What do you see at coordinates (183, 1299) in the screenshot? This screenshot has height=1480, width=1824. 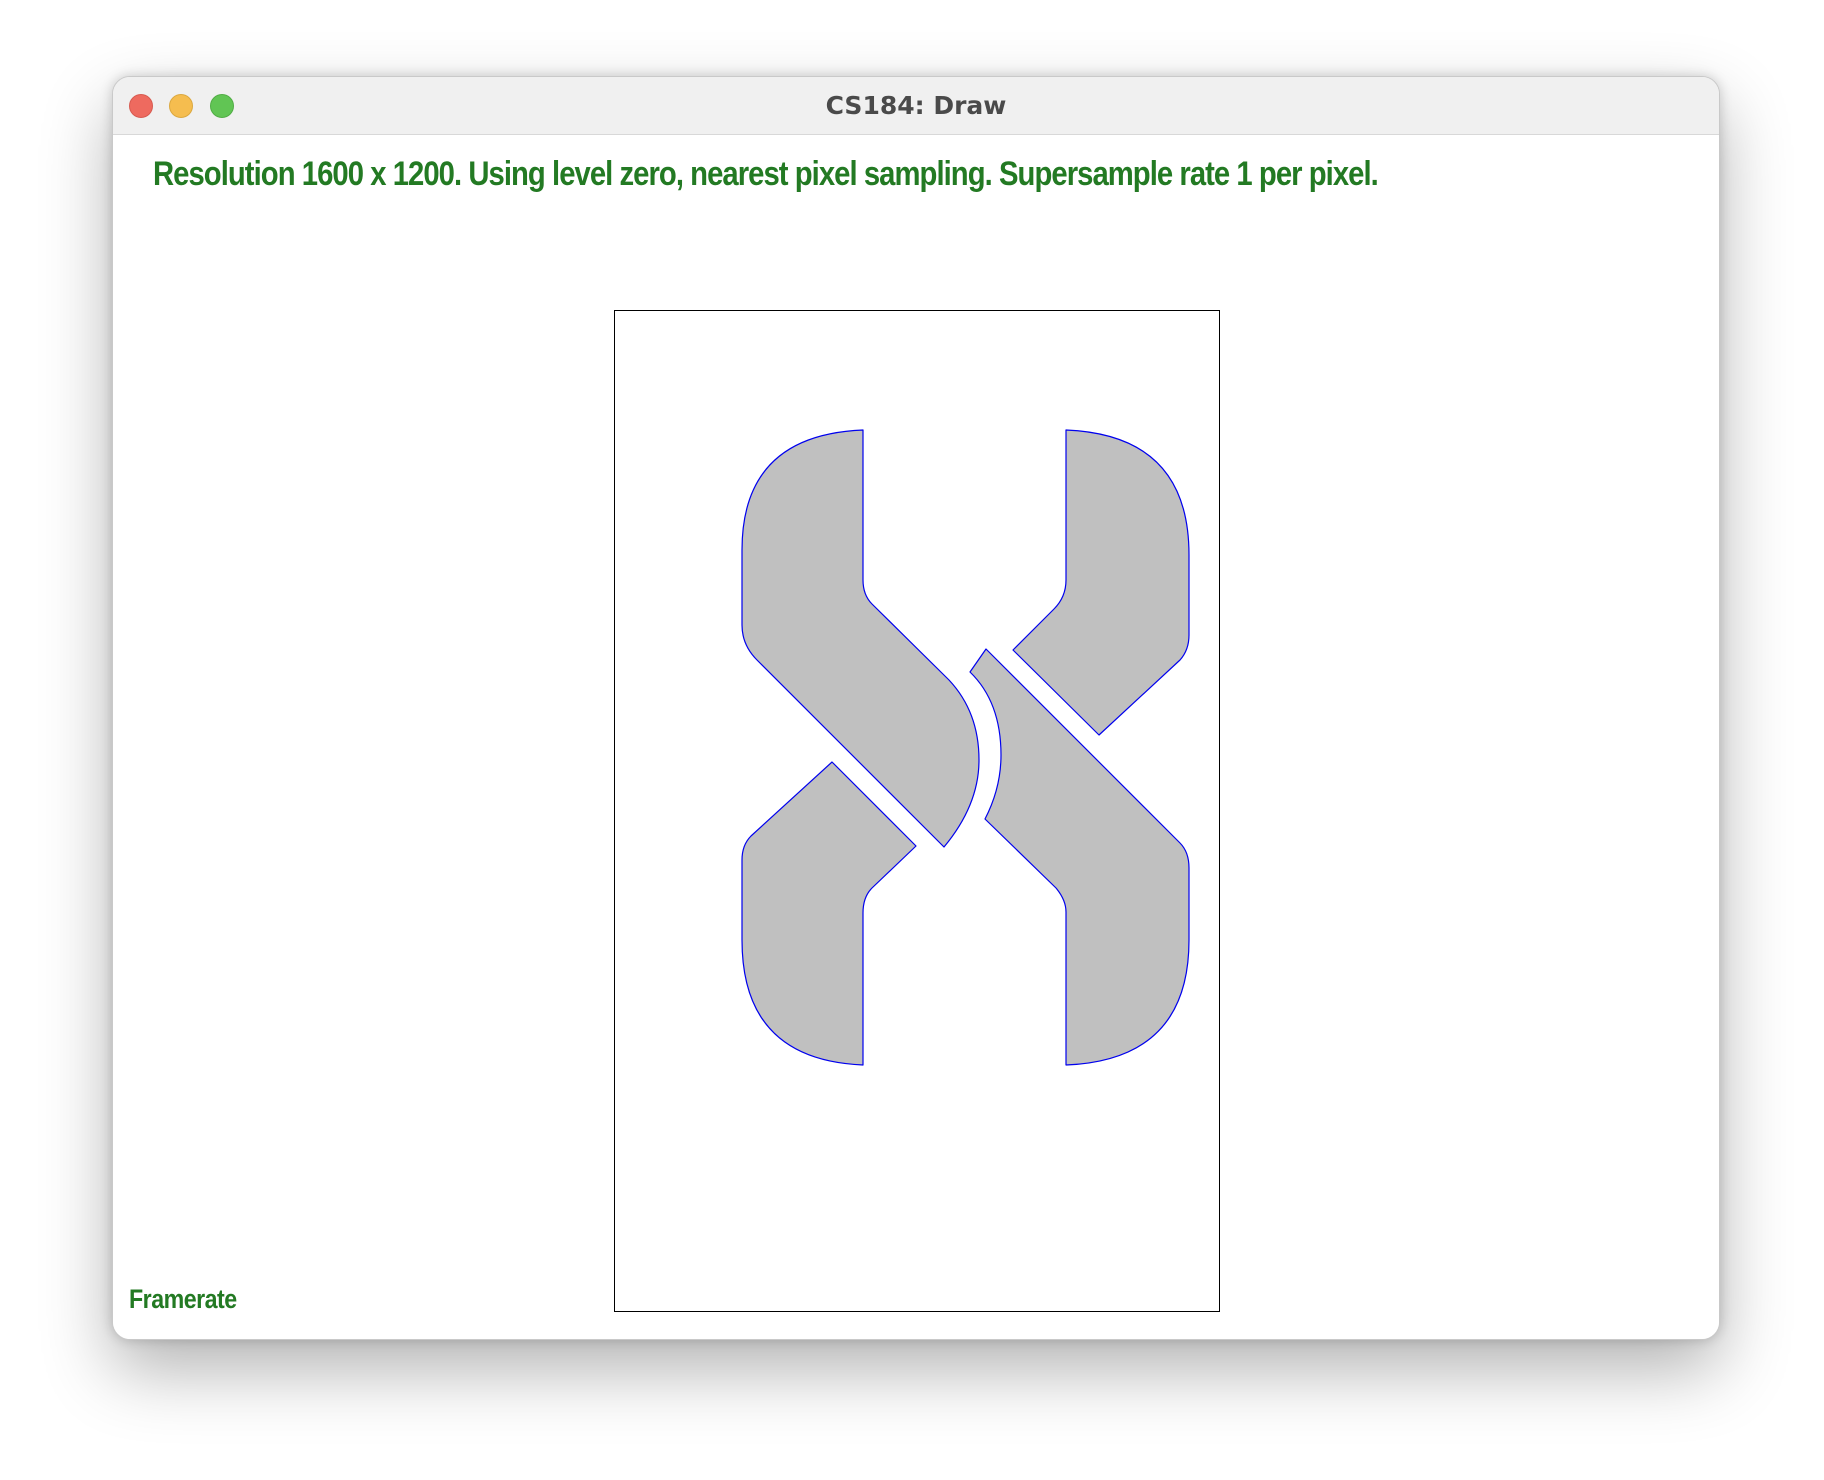 I see `framerate-label: Framerate` at bounding box center [183, 1299].